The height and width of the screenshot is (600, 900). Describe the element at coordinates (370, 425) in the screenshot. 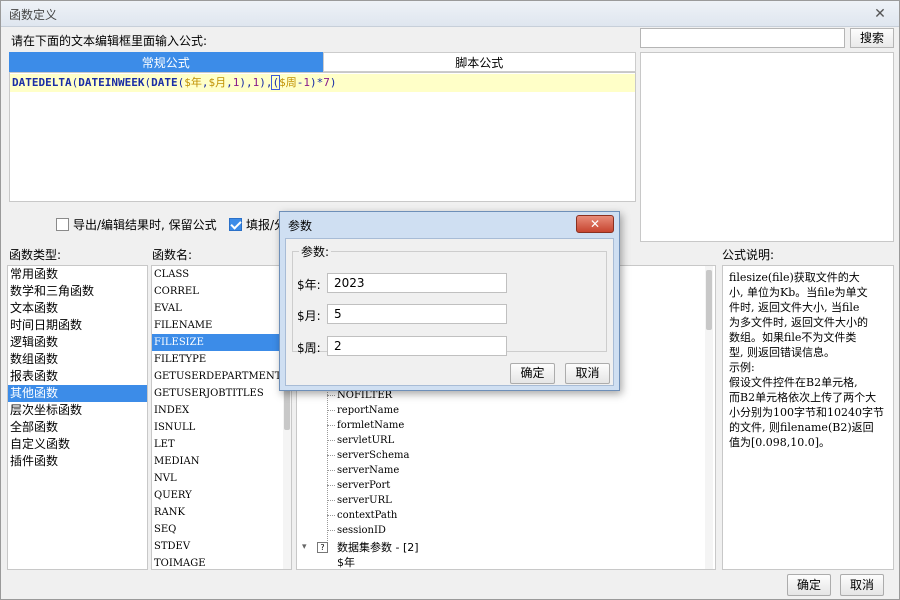

I see `tree-leaf: formletName` at that location.